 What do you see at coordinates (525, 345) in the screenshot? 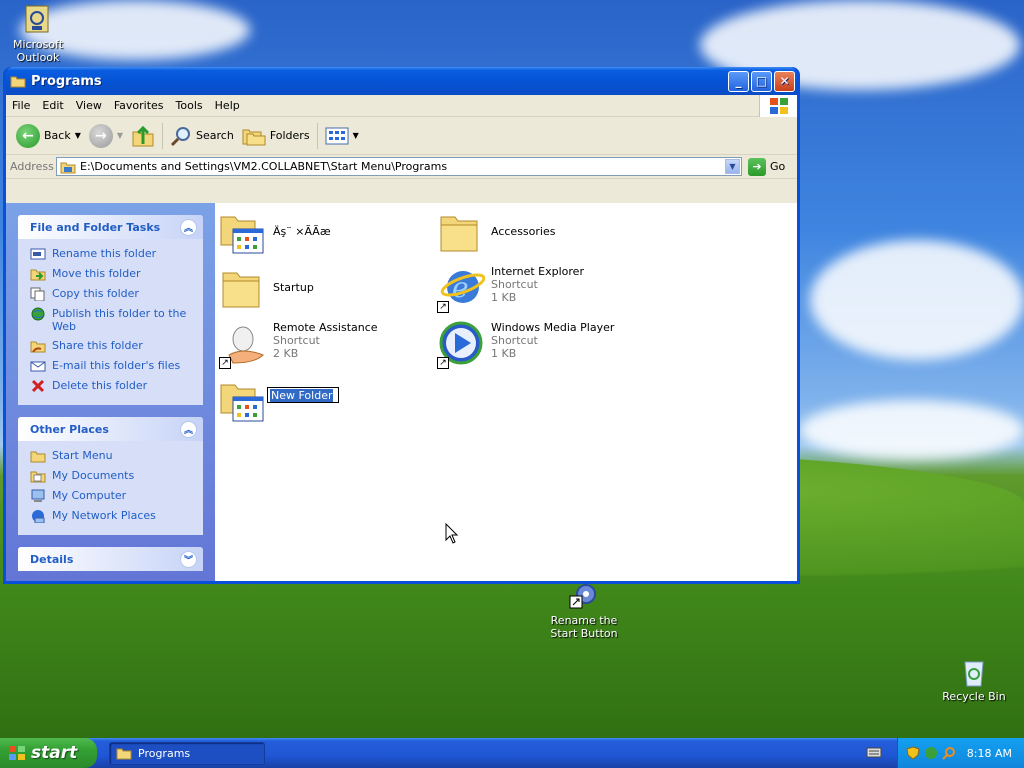
I see `file-item-windows-media-player: ↗ Windows Media Player Shortcut 1 KB` at bounding box center [525, 345].